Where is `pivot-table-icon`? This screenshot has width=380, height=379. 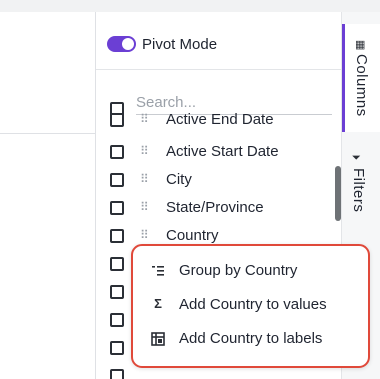
pivot-table-icon is located at coordinates (158, 338).